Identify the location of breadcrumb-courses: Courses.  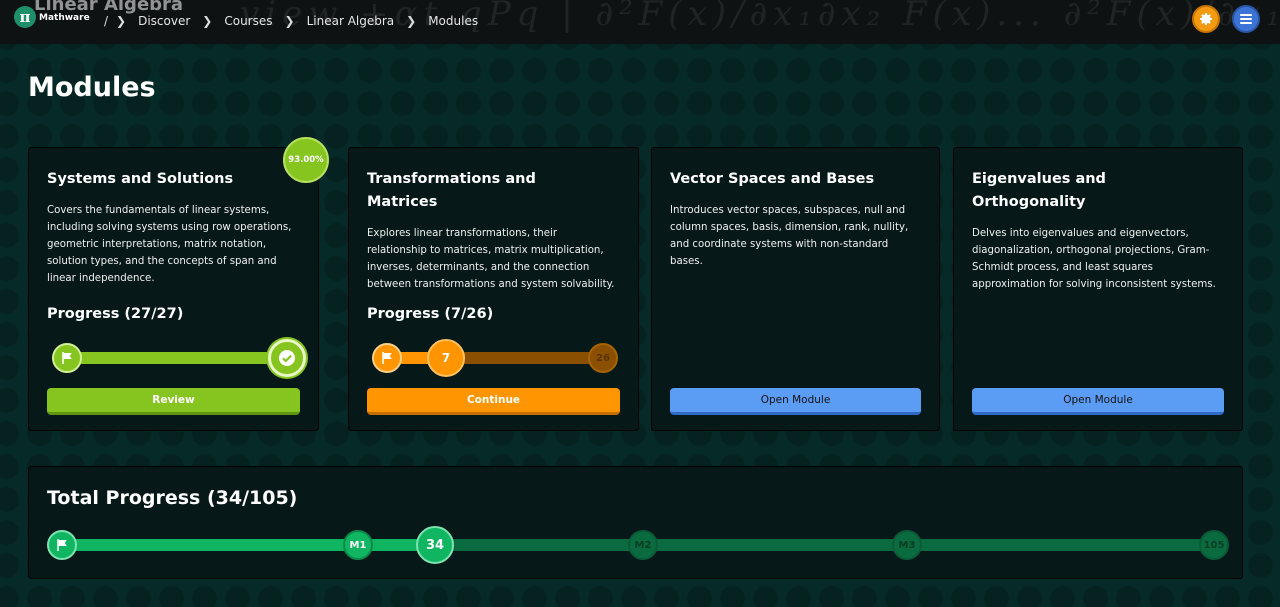
(248, 21).